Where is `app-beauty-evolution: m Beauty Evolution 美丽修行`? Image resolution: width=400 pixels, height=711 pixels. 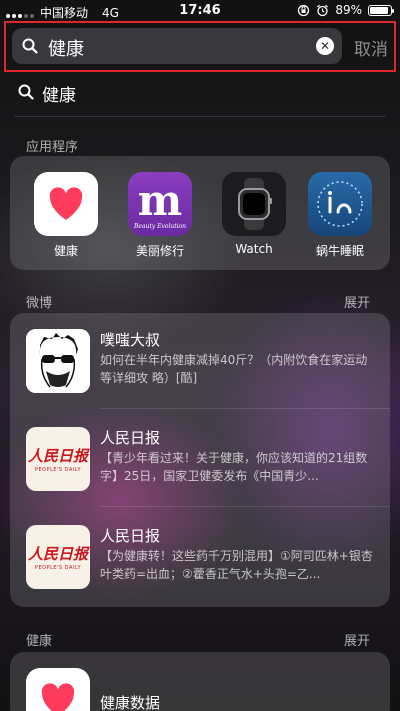 app-beauty-evolution: m Beauty Evolution 美丽修行 is located at coordinates (160, 215).